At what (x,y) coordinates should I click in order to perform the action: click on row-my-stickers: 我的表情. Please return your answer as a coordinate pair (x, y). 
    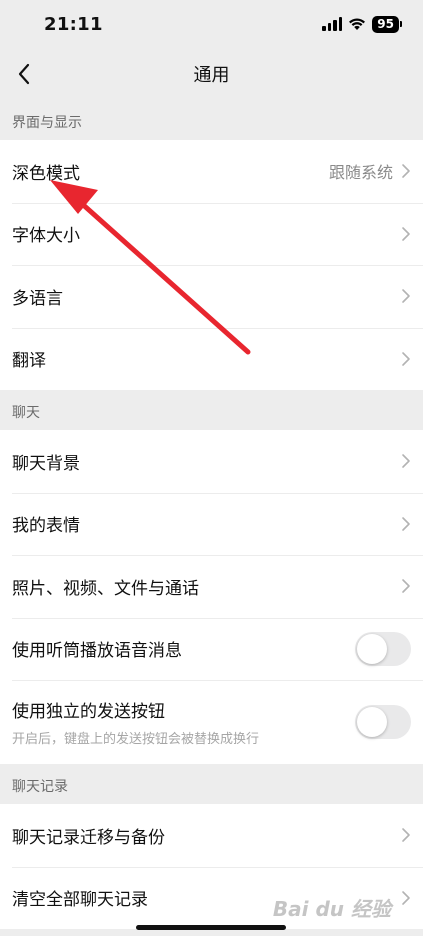
    Looking at the image, I should click on (211, 524).